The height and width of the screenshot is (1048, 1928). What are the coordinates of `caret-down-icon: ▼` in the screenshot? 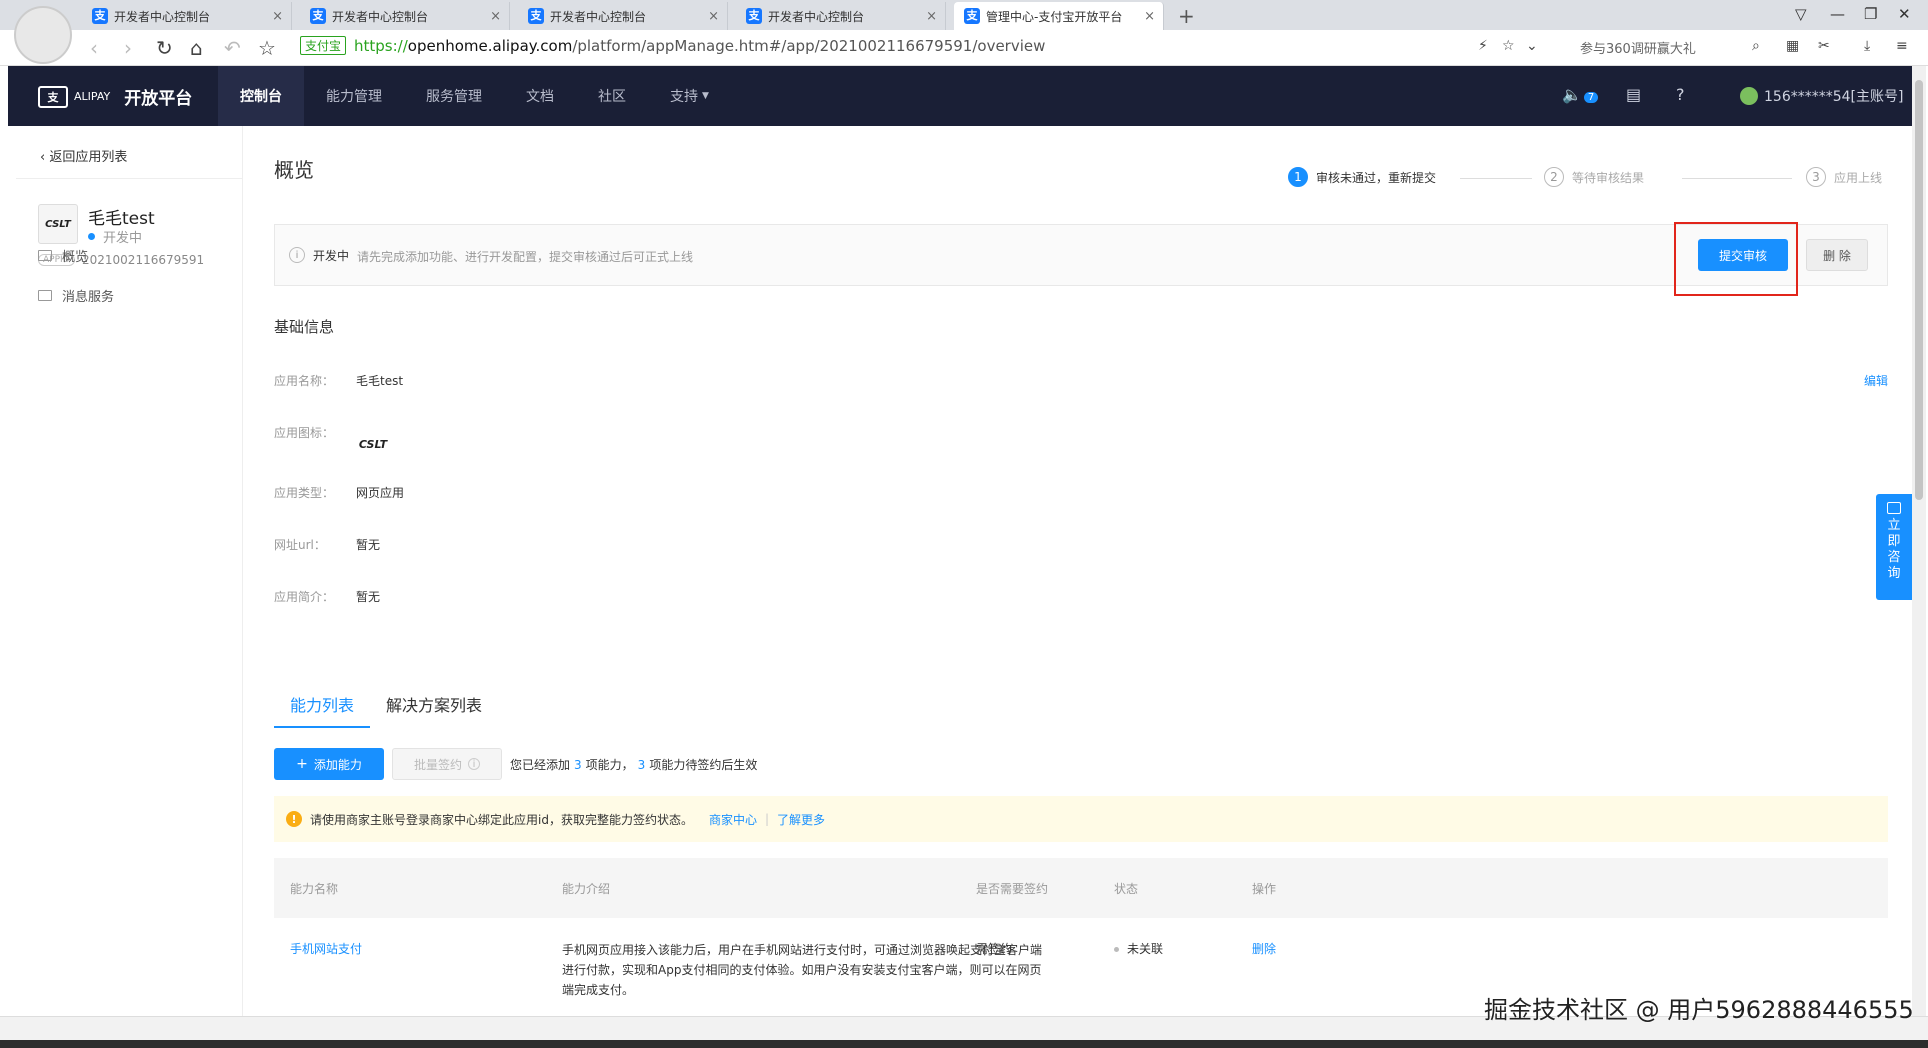 It's located at (705, 96).